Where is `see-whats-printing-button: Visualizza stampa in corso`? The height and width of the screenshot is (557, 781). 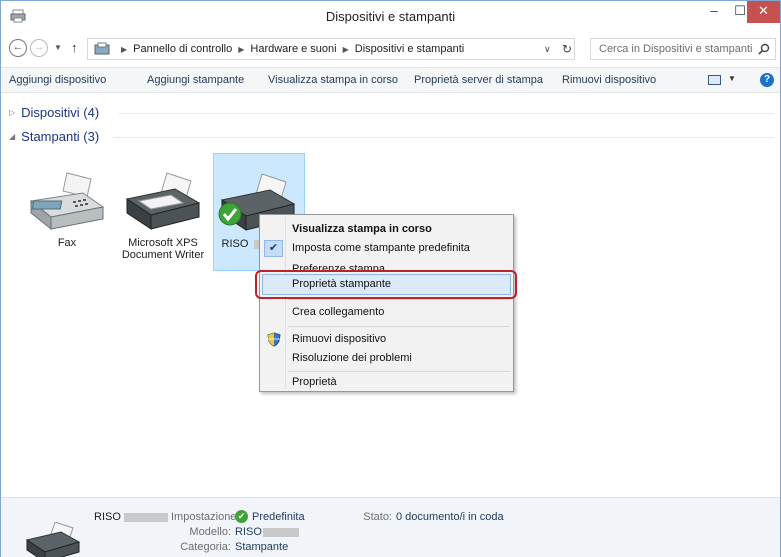
see-whats-printing-button: Visualizza stampa in corso is located at coordinates (333, 80).